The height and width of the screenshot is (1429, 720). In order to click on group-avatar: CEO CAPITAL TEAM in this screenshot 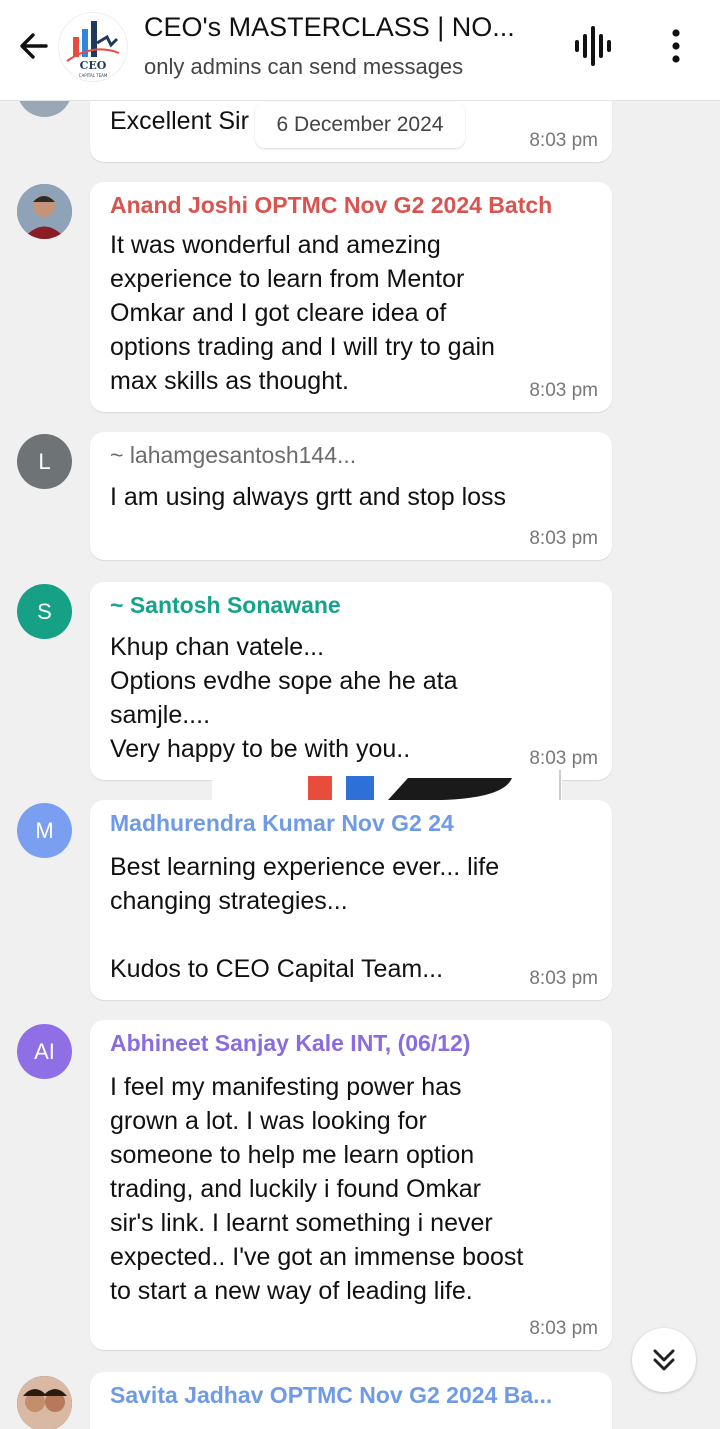, I will do `click(93, 47)`.